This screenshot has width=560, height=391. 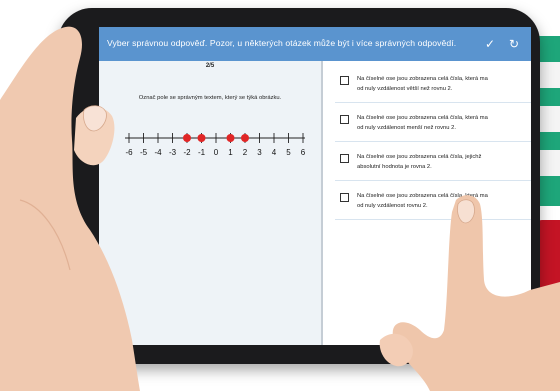 What do you see at coordinates (245, 152) in the screenshot?
I see `tick-label: 2` at bounding box center [245, 152].